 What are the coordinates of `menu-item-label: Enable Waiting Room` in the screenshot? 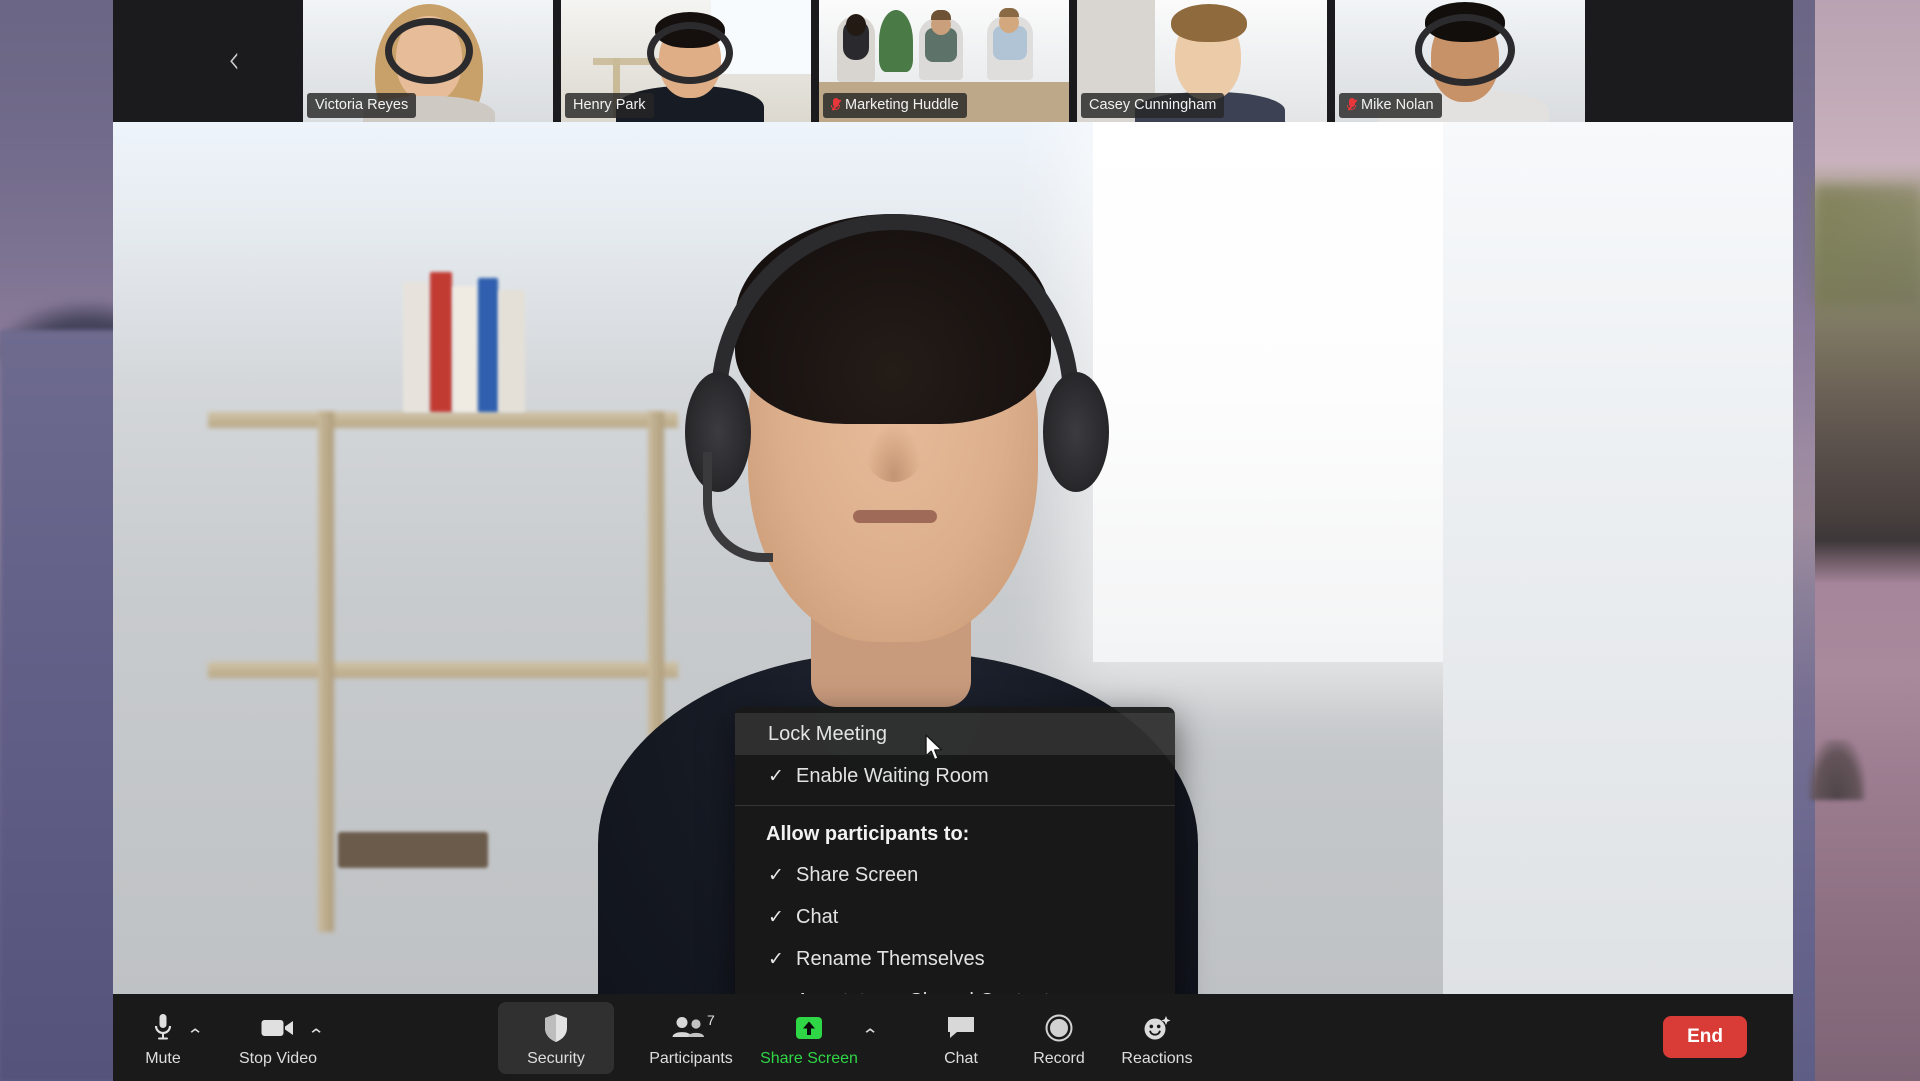 It's located at (892, 775).